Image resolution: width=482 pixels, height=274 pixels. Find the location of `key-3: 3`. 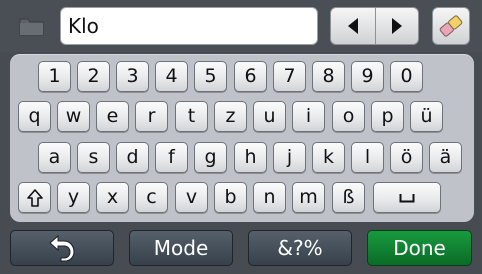

key-3: 3 is located at coordinates (132, 76).